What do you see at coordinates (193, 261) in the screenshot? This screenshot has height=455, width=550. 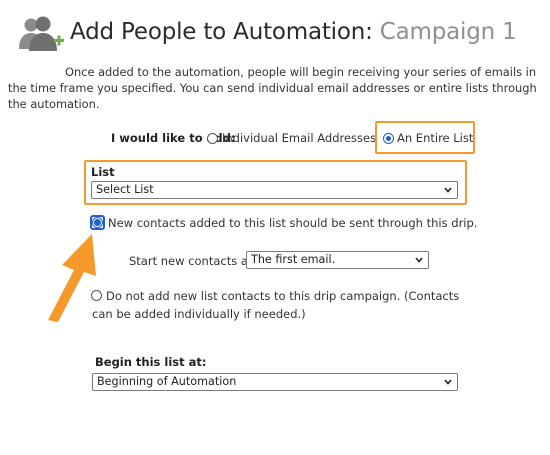 I see `start-contacts-label: Start new contacts at:` at bounding box center [193, 261].